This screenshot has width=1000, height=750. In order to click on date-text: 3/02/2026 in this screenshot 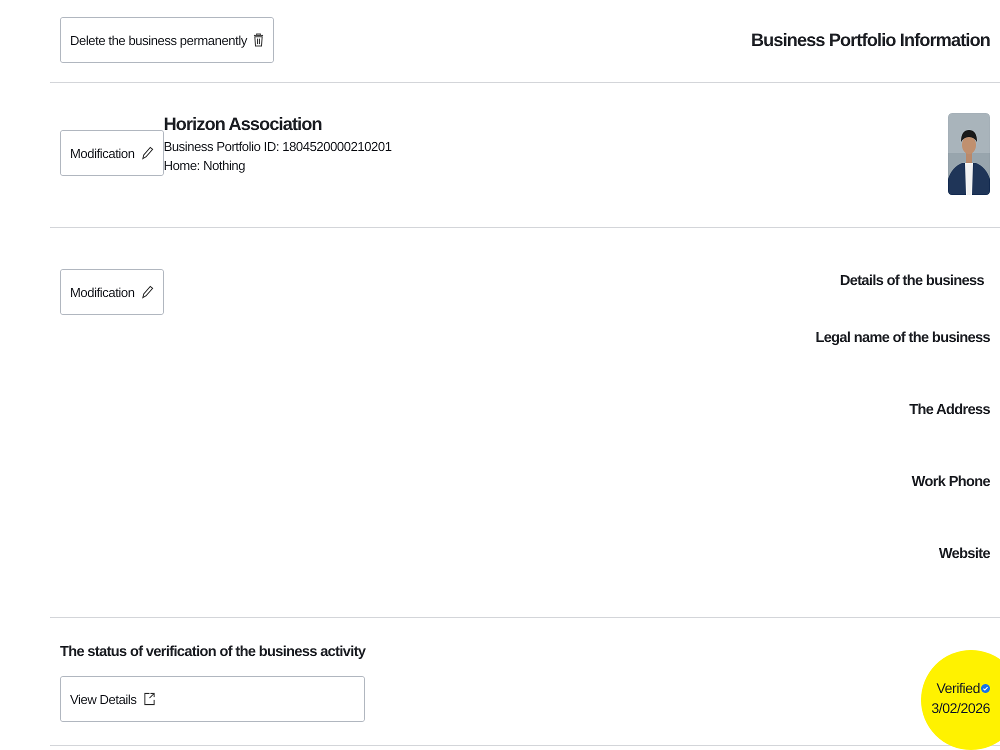, I will do `click(960, 708)`.